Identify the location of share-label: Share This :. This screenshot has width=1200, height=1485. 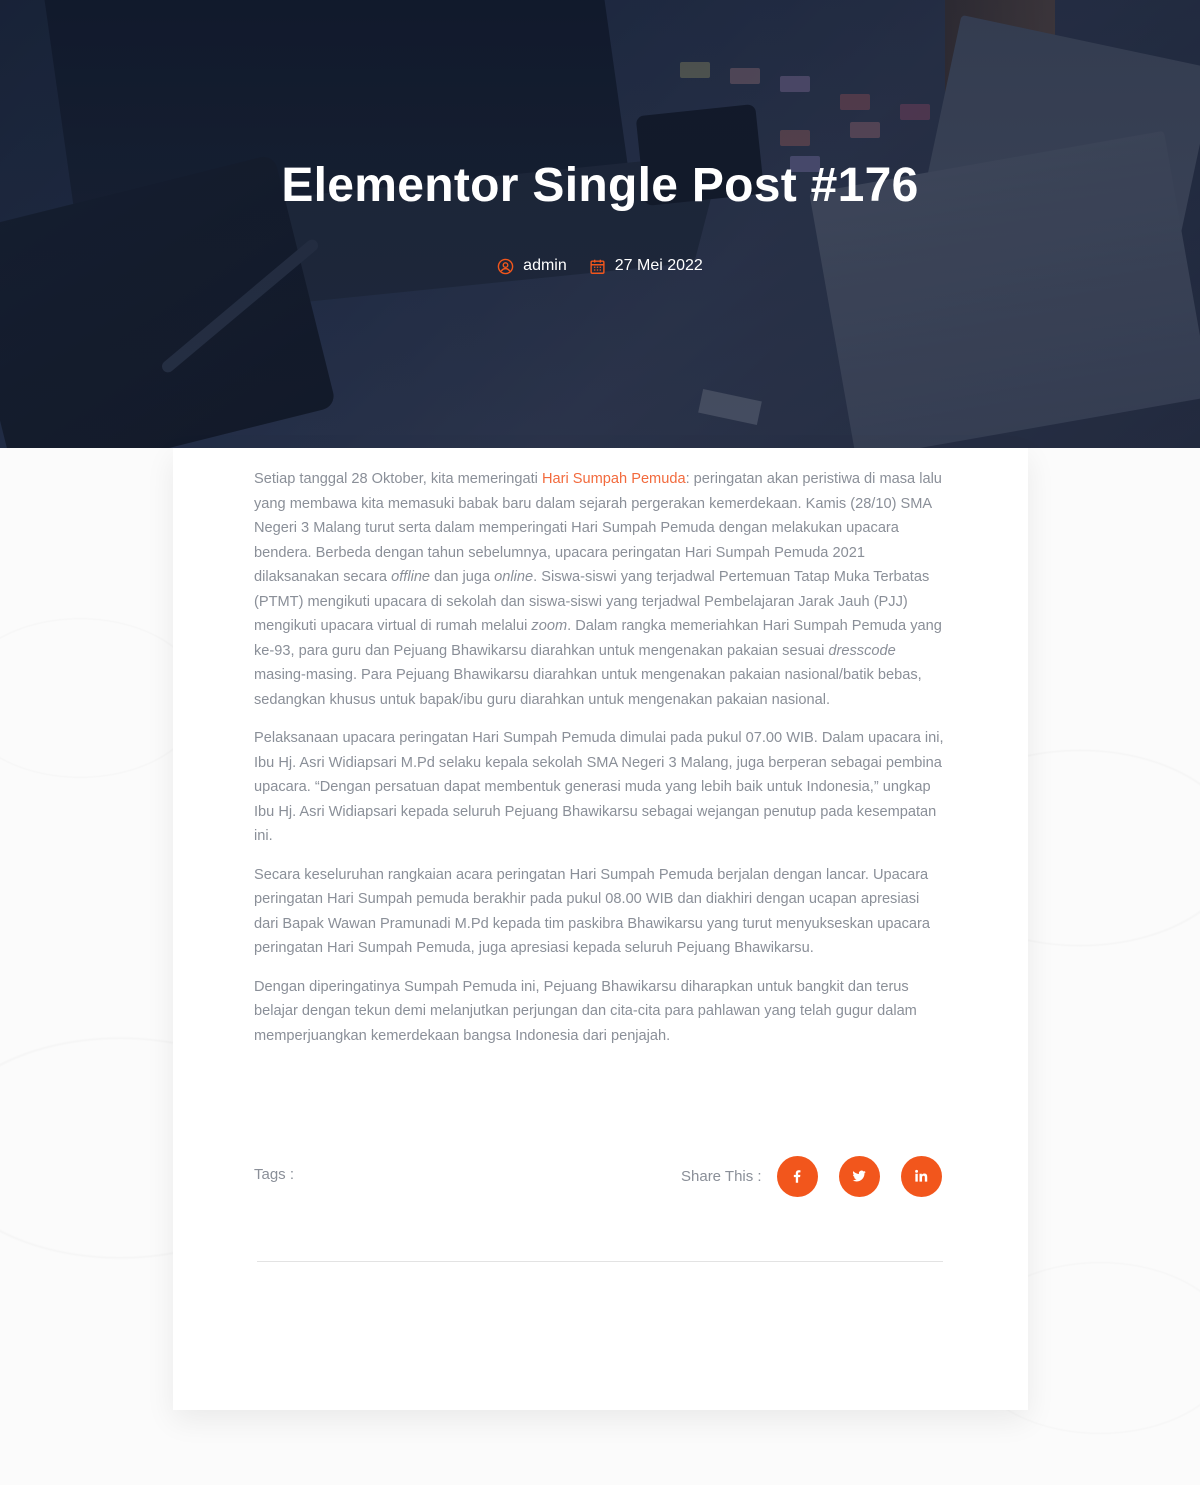
(721, 1176).